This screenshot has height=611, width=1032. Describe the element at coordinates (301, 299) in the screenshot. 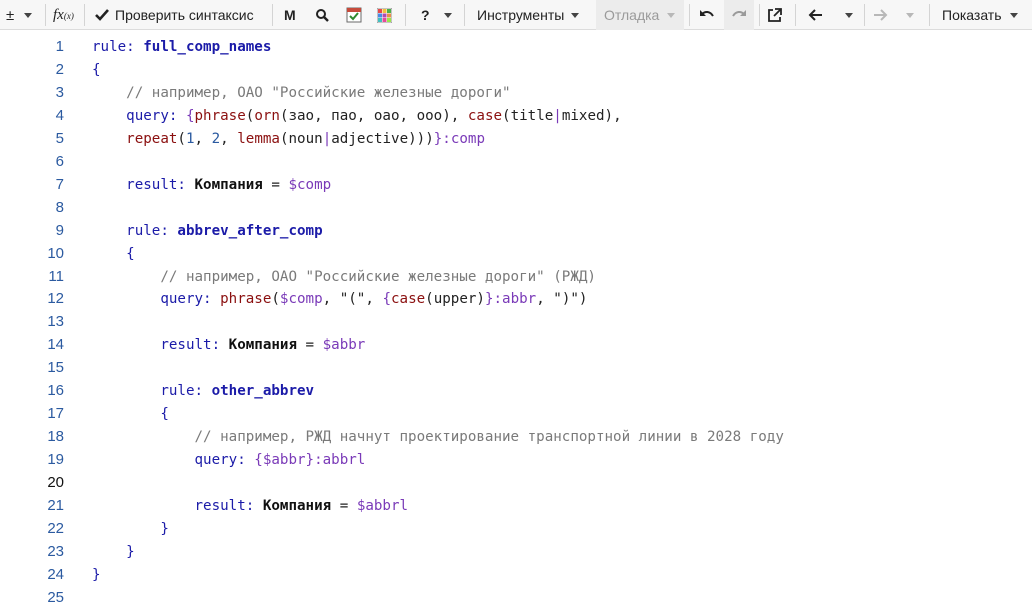

I see `code-token: $comp` at that location.